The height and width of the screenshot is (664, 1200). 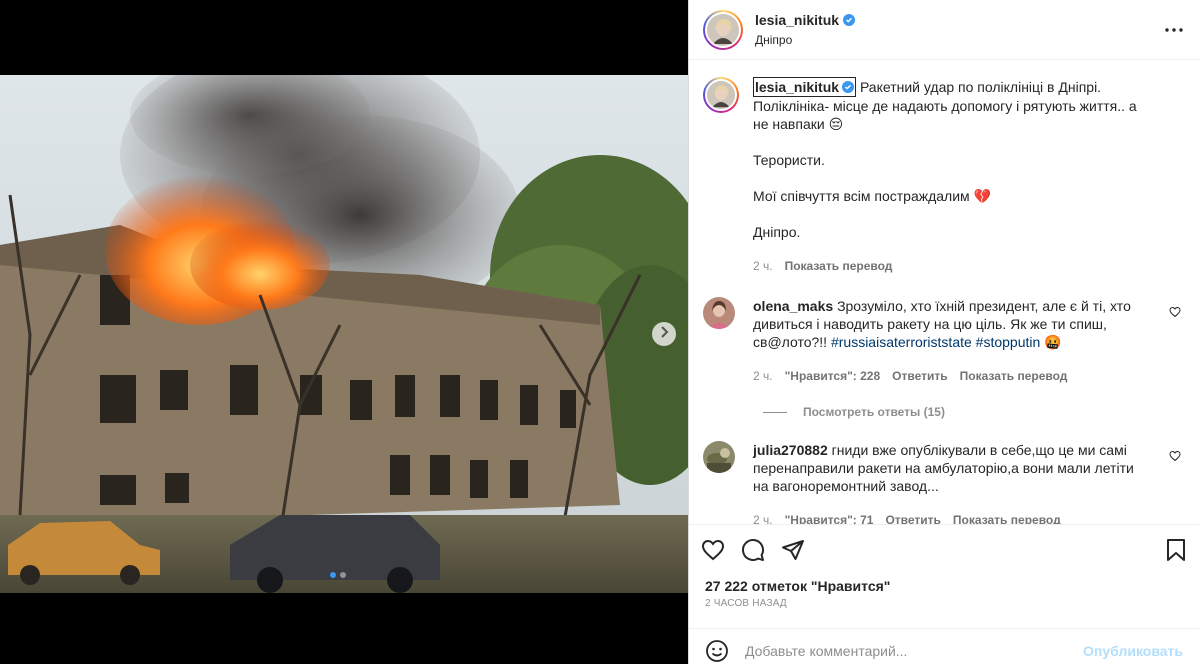 What do you see at coordinates (761, 550) in the screenshot?
I see `comment-icon` at bounding box center [761, 550].